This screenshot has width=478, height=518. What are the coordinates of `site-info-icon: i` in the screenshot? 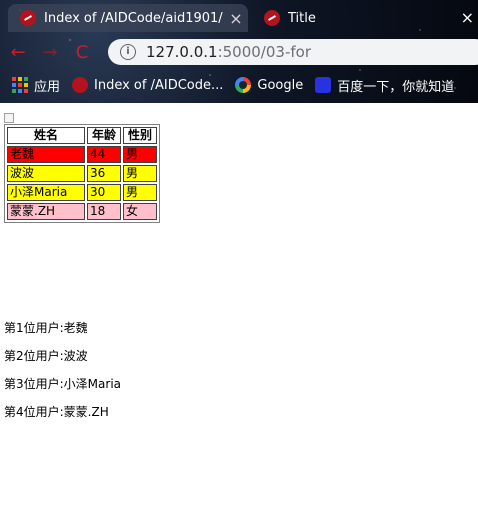 It's located at (128, 52).